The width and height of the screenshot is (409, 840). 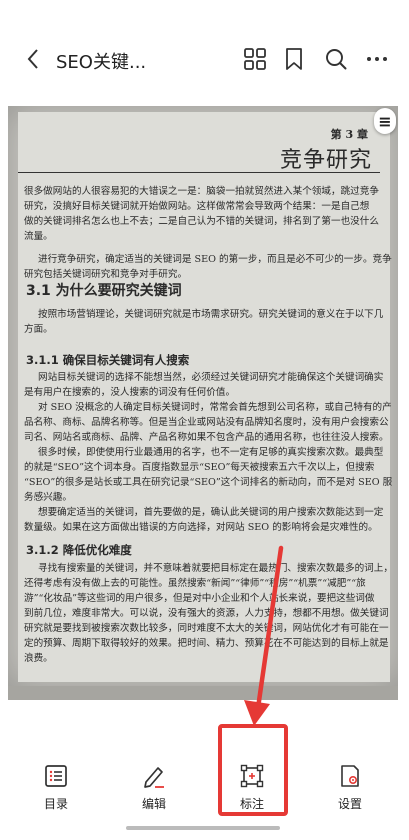 What do you see at coordinates (201, 221) in the screenshot?
I see `intro-line: 做的关键词排名怎么也上不去；二是自己认为不错的关键词，排名到了第一也没什么` at bounding box center [201, 221].